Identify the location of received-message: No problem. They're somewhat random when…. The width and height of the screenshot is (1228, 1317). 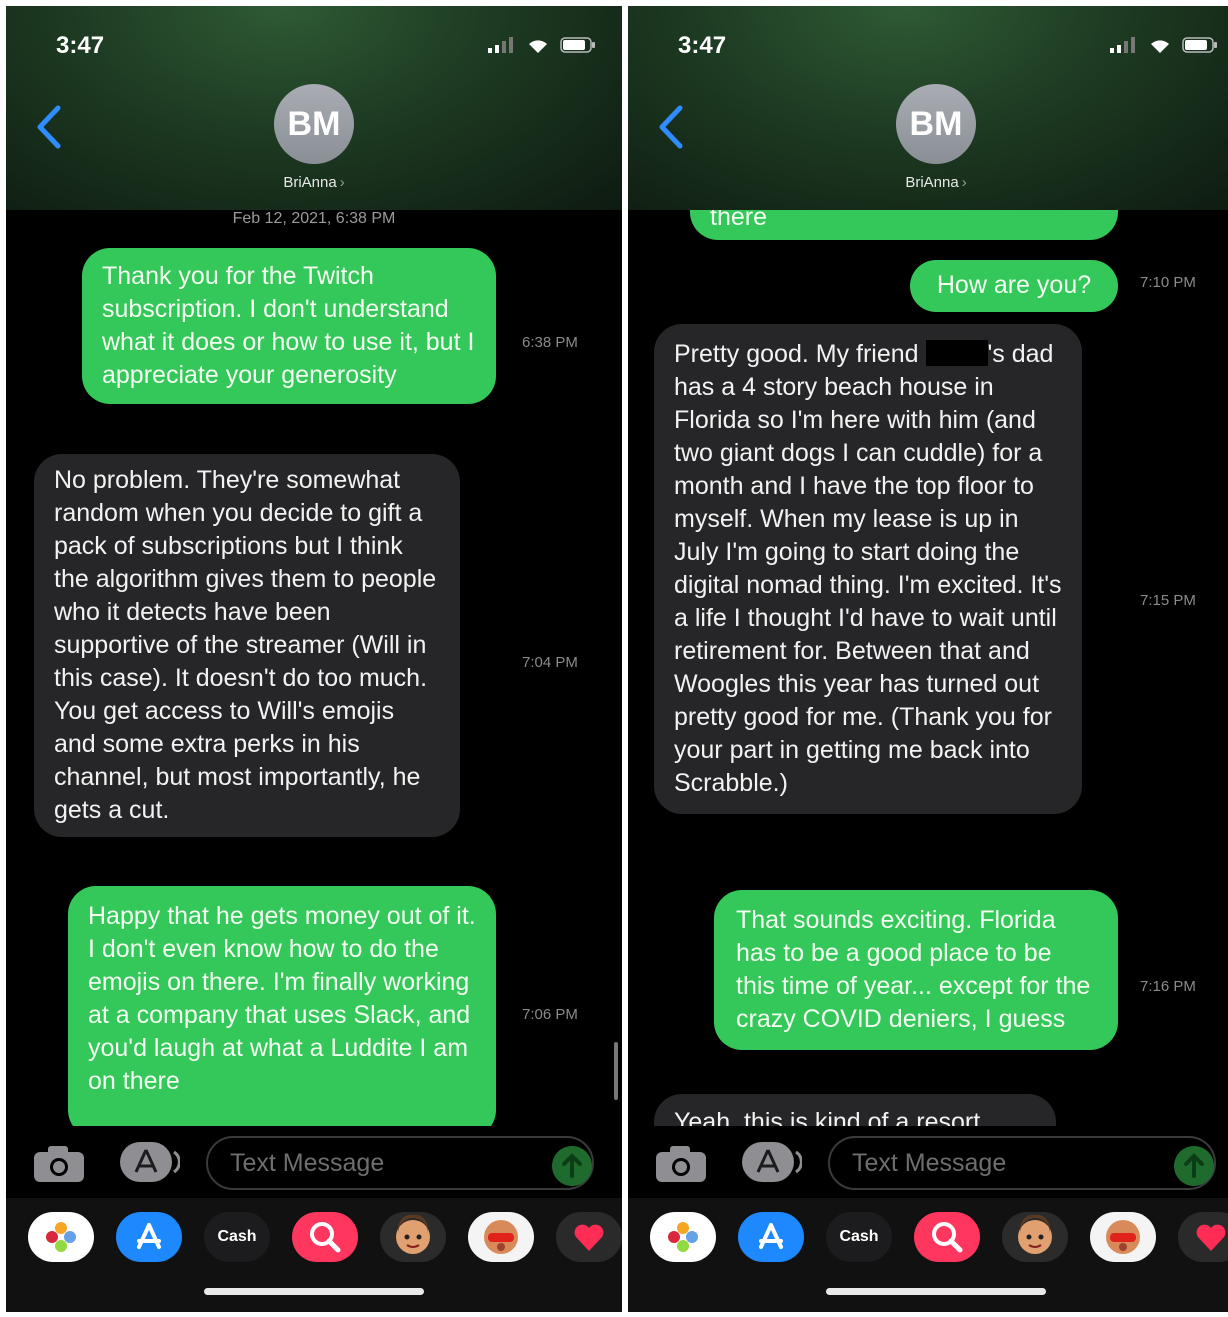
(247, 645).